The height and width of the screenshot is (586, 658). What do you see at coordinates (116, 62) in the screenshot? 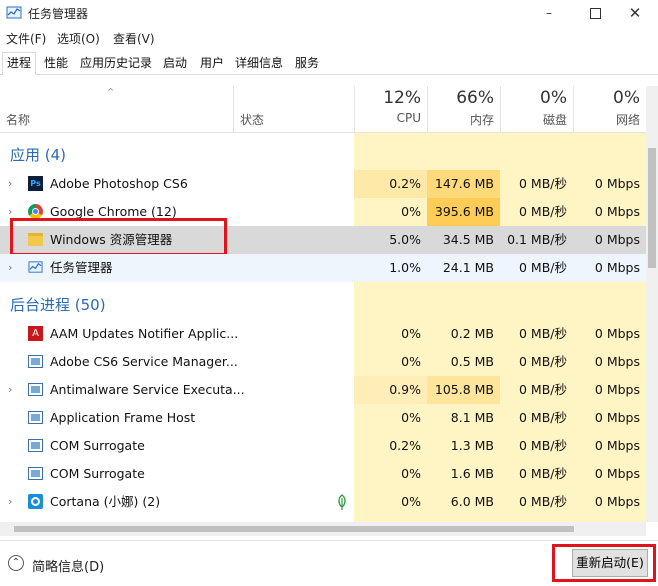
I see `tab-app-history: 应用历史记录` at bounding box center [116, 62].